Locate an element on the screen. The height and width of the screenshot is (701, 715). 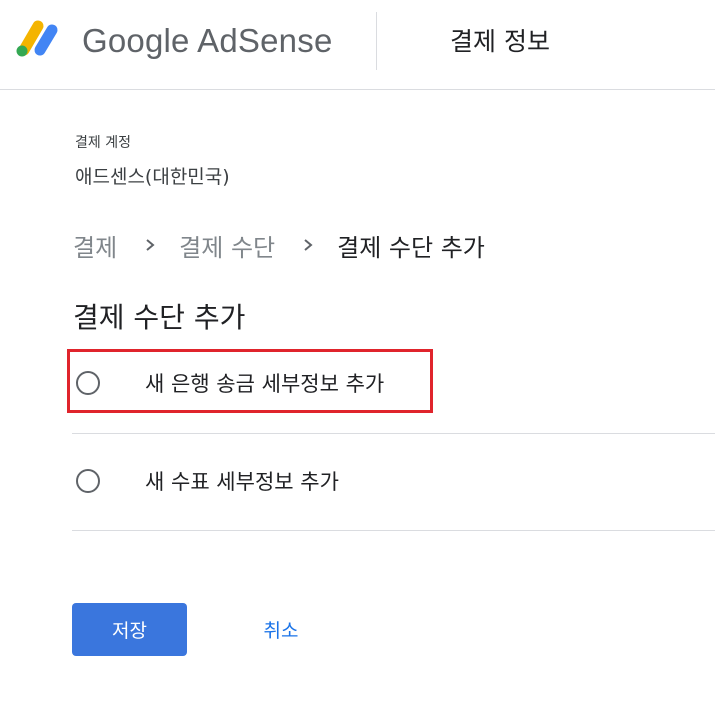
save-button: 저장 is located at coordinates (129, 629).